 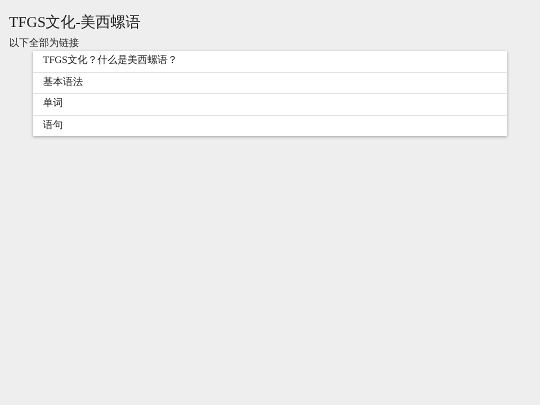 I want to click on menu-item: 单词, so click(x=270, y=105).